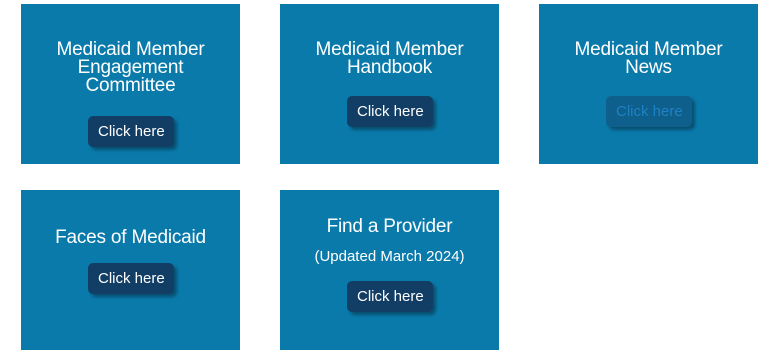 Image resolution: width=765 pixels, height=351 pixels. I want to click on tile-member-news: Medicaid Member News Click here, so click(648, 84).